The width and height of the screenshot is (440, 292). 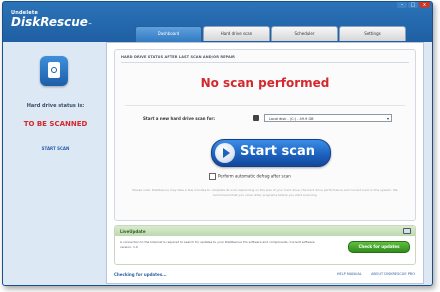 I want to click on logo-title: DiskRescue™, so click(x=51, y=23).